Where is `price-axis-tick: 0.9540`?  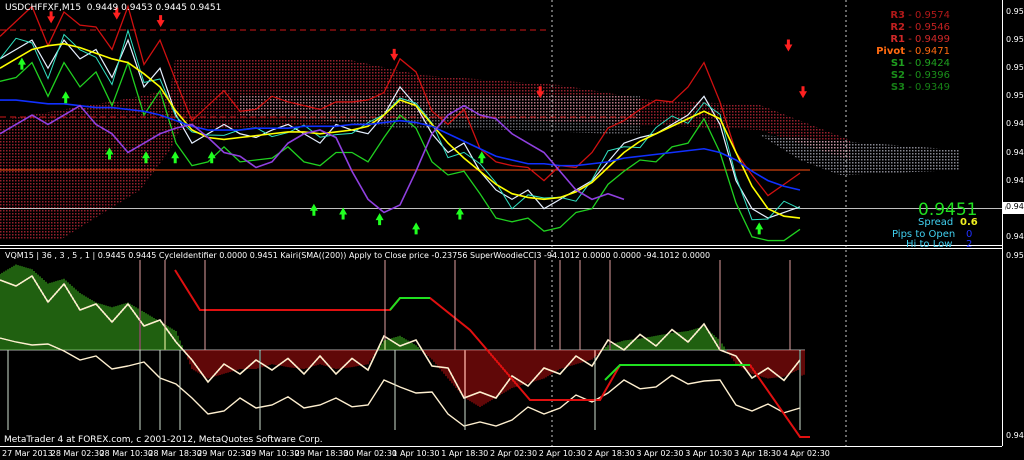 price-axis-tick: 0.9540 is located at coordinates (1015, 40).